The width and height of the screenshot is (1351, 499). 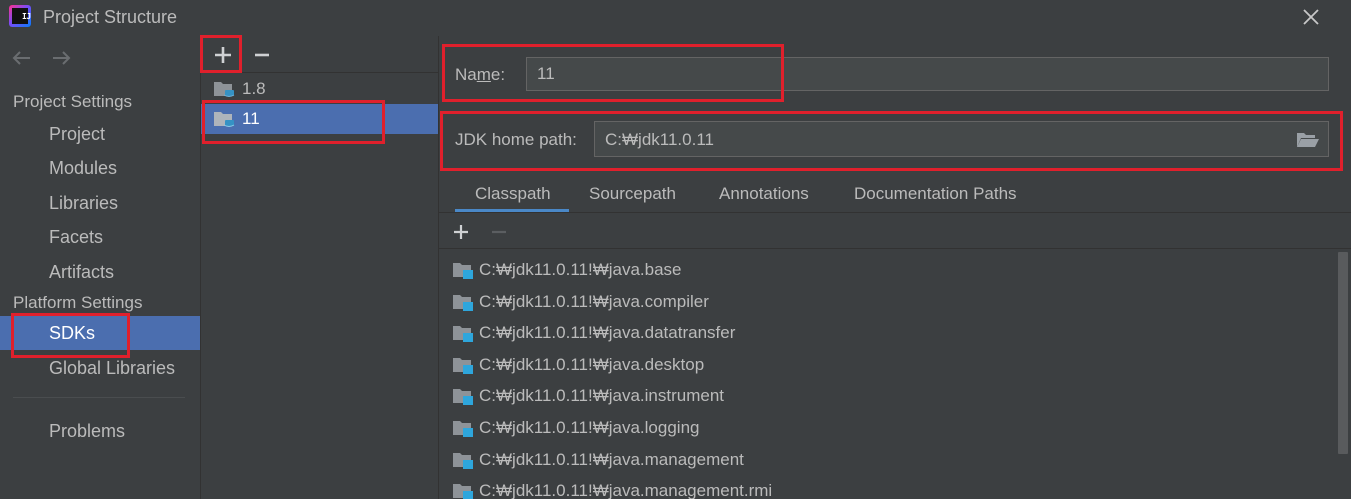 What do you see at coordinates (887, 269) in the screenshot?
I see `classpath-entry: C:₩jdk11.0.11!₩java.base` at bounding box center [887, 269].